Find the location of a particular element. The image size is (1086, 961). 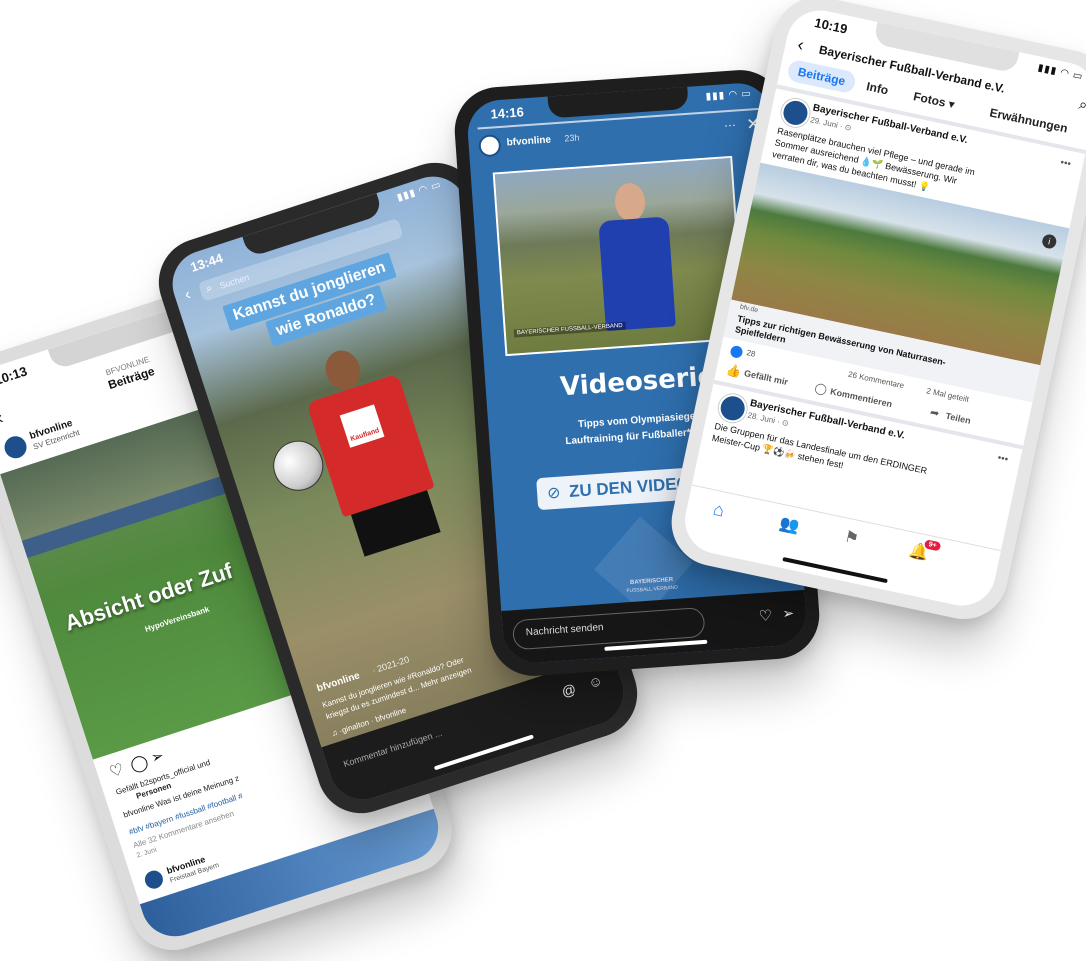

reaction-count: 28 is located at coordinates (751, 353).